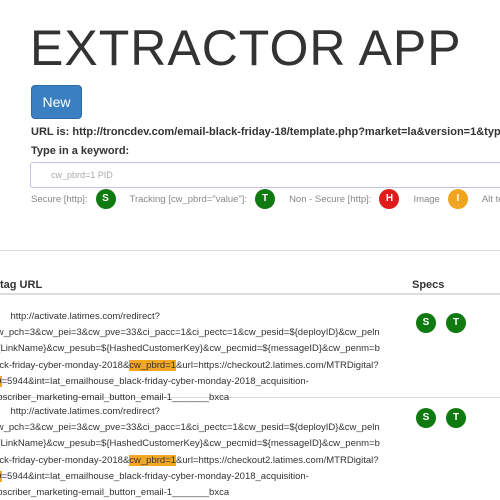 The height and width of the screenshot is (500, 500). I want to click on legend-image-label: Image, so click(426, 199).